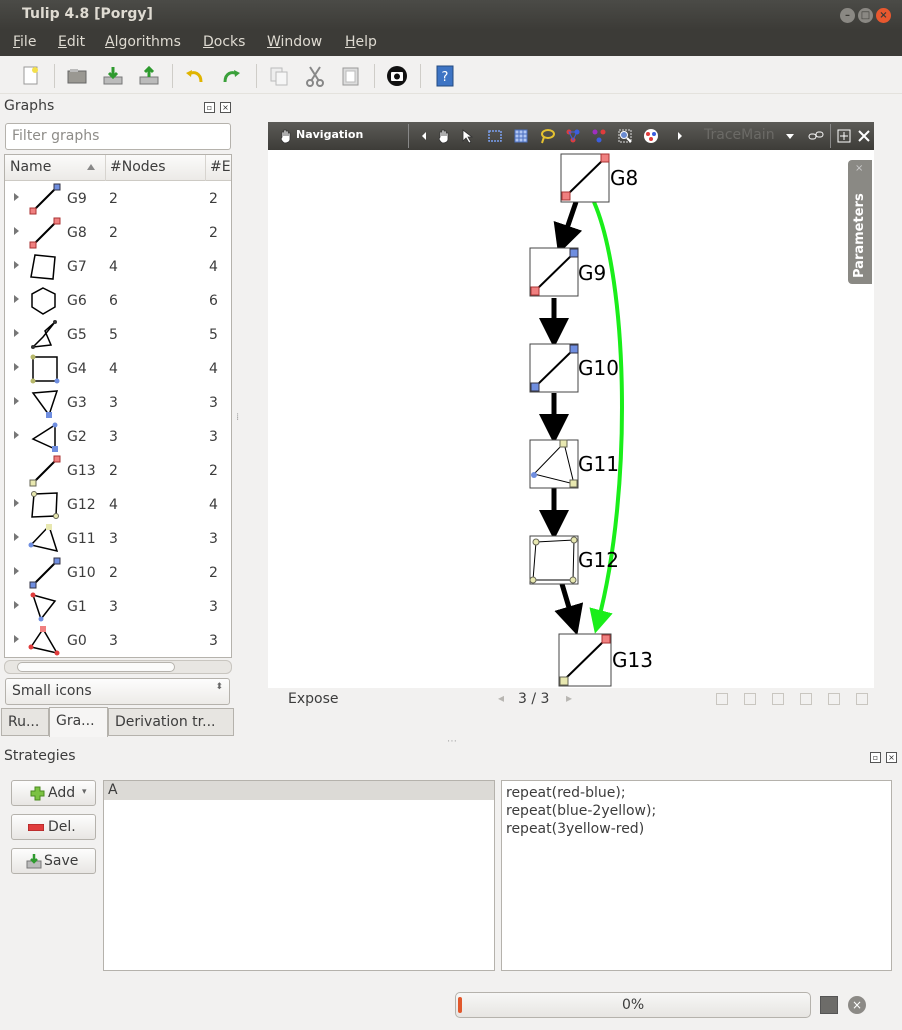  I want to click on close-window-icon: ×, so click(883, 15).